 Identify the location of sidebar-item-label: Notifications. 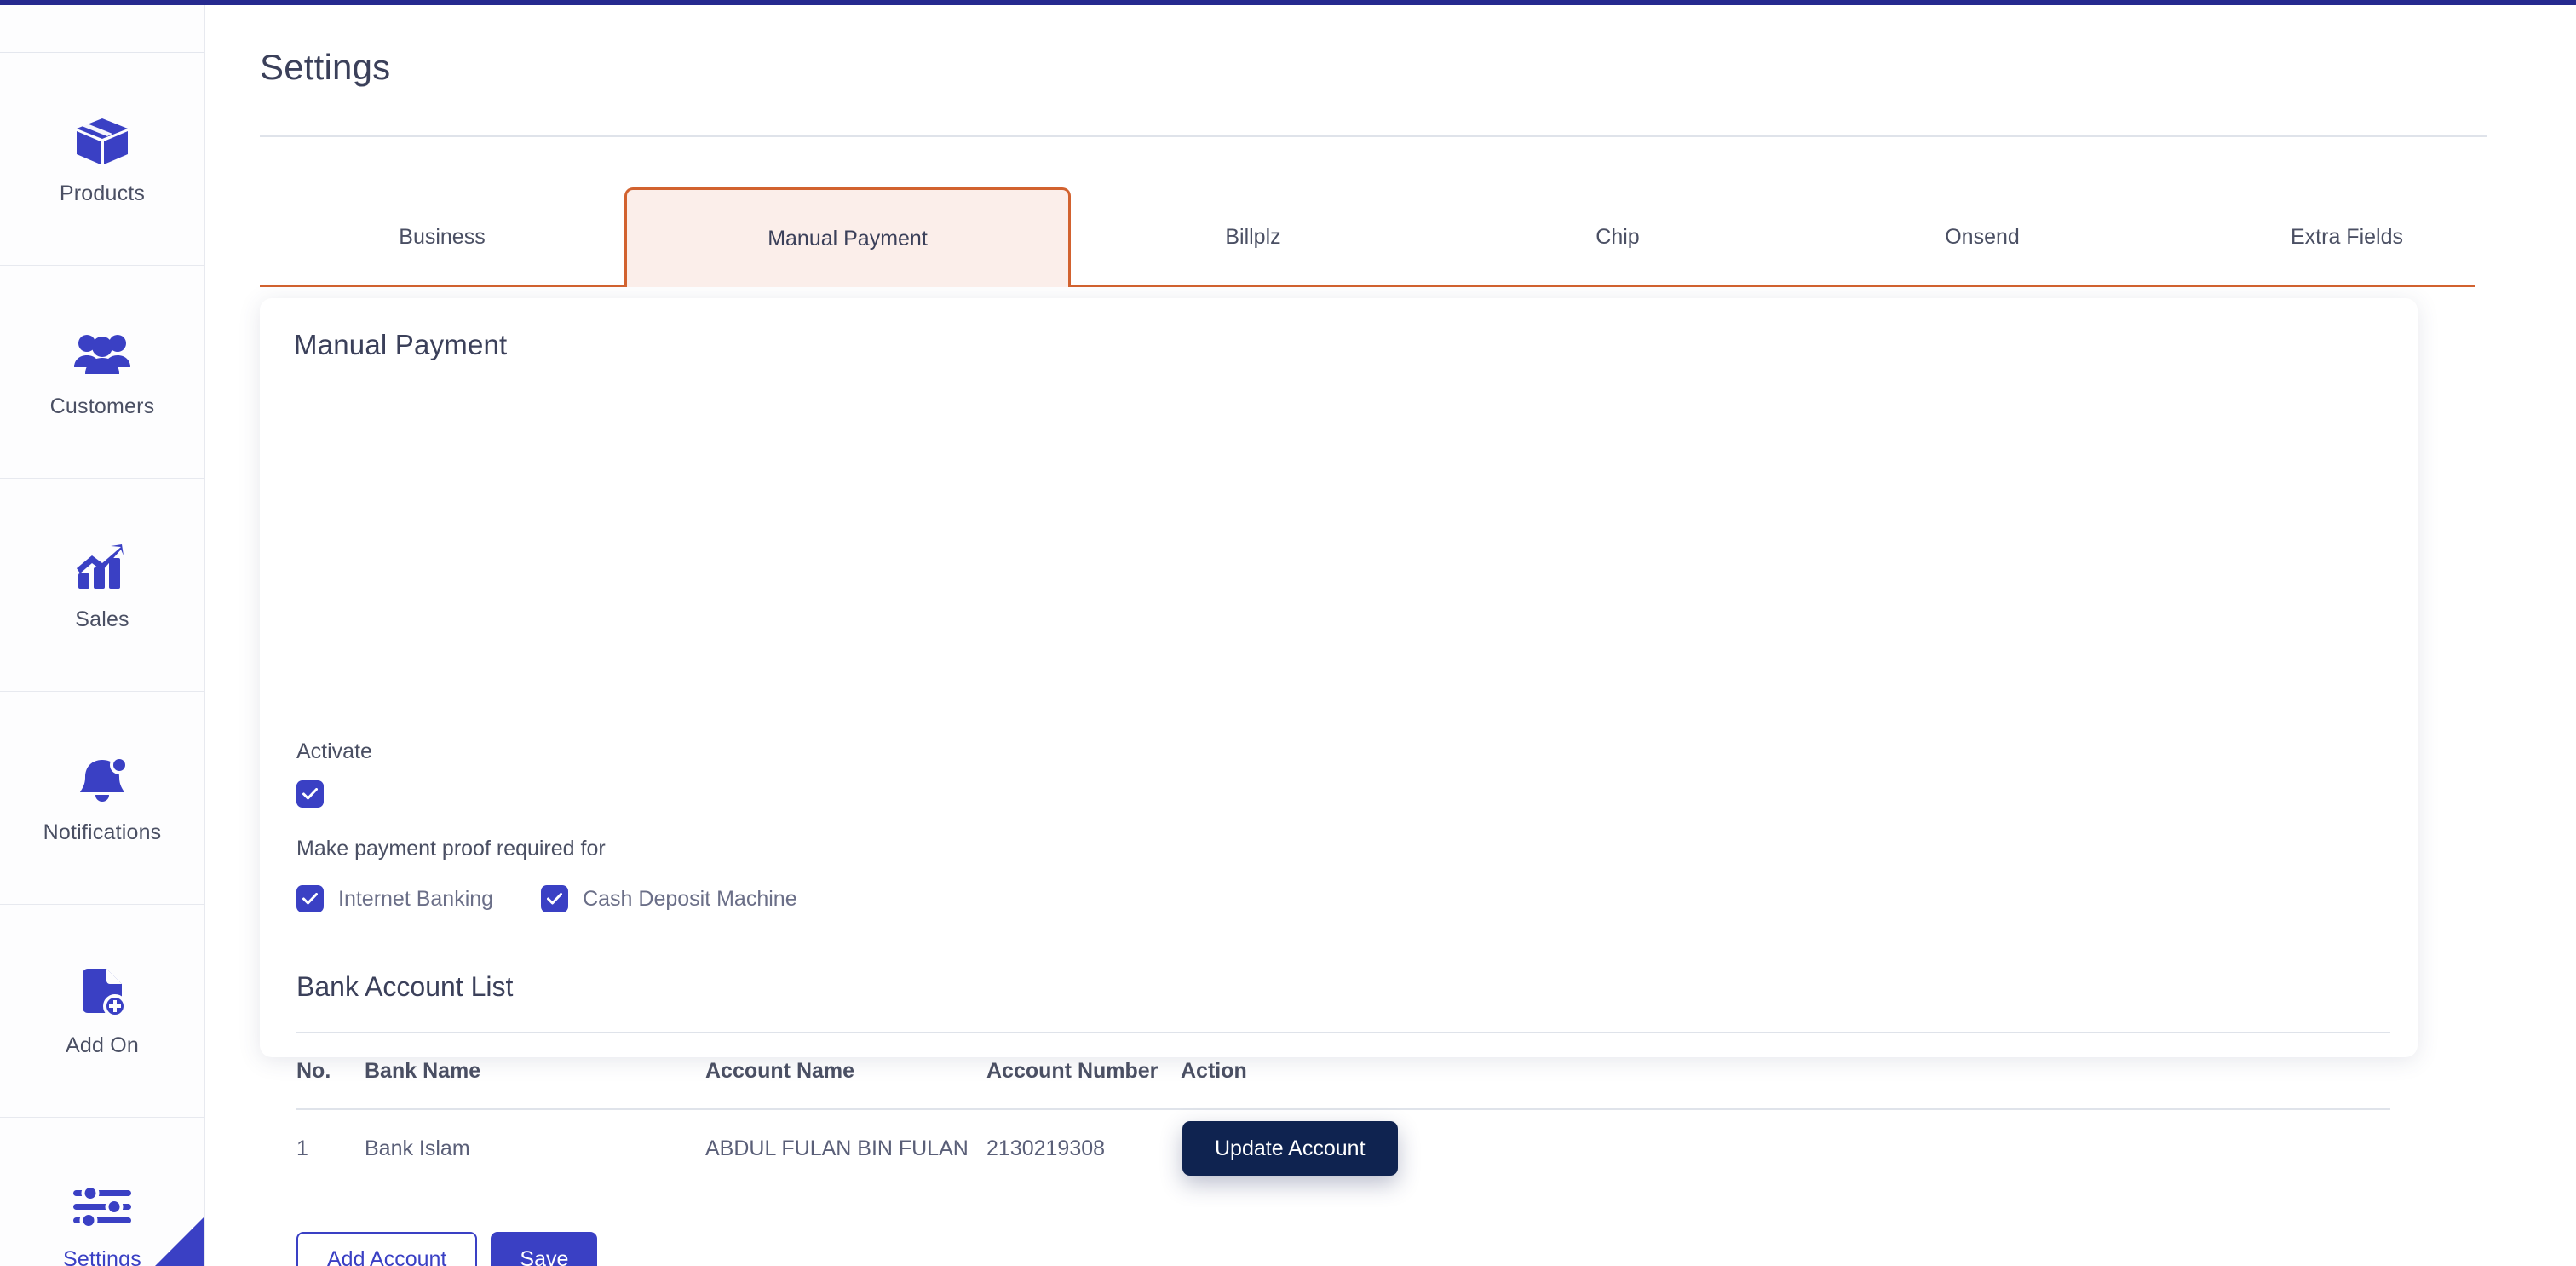
(103, 832).